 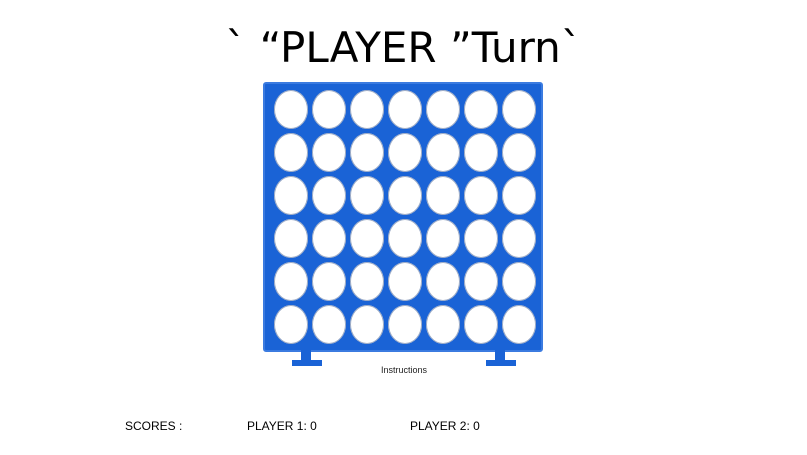 What do you see at coordinates (307, 363) in the screenshot?
I see `board-foot-left` at bounding box center [307, 363].